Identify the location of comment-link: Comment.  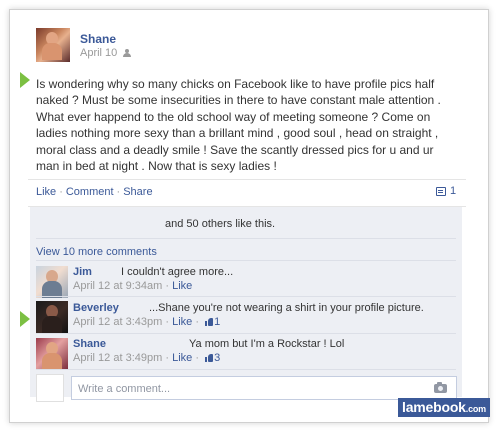
(90, 192).